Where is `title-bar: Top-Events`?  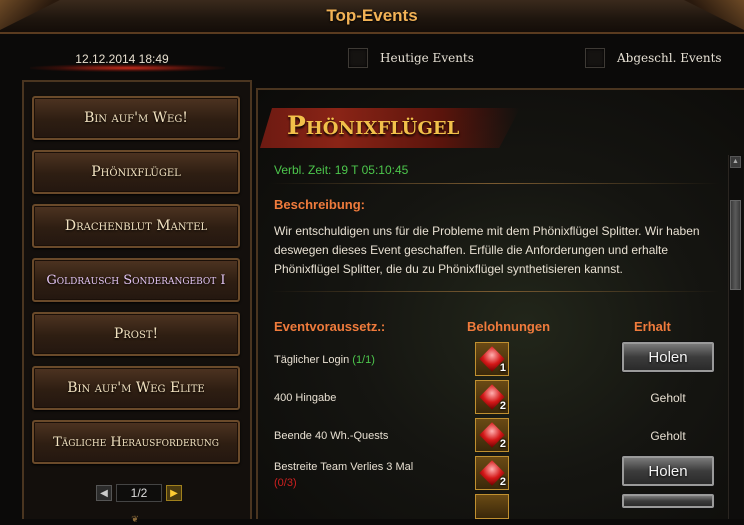
title-bar: Top-Events is located at coordinates (372, 17).